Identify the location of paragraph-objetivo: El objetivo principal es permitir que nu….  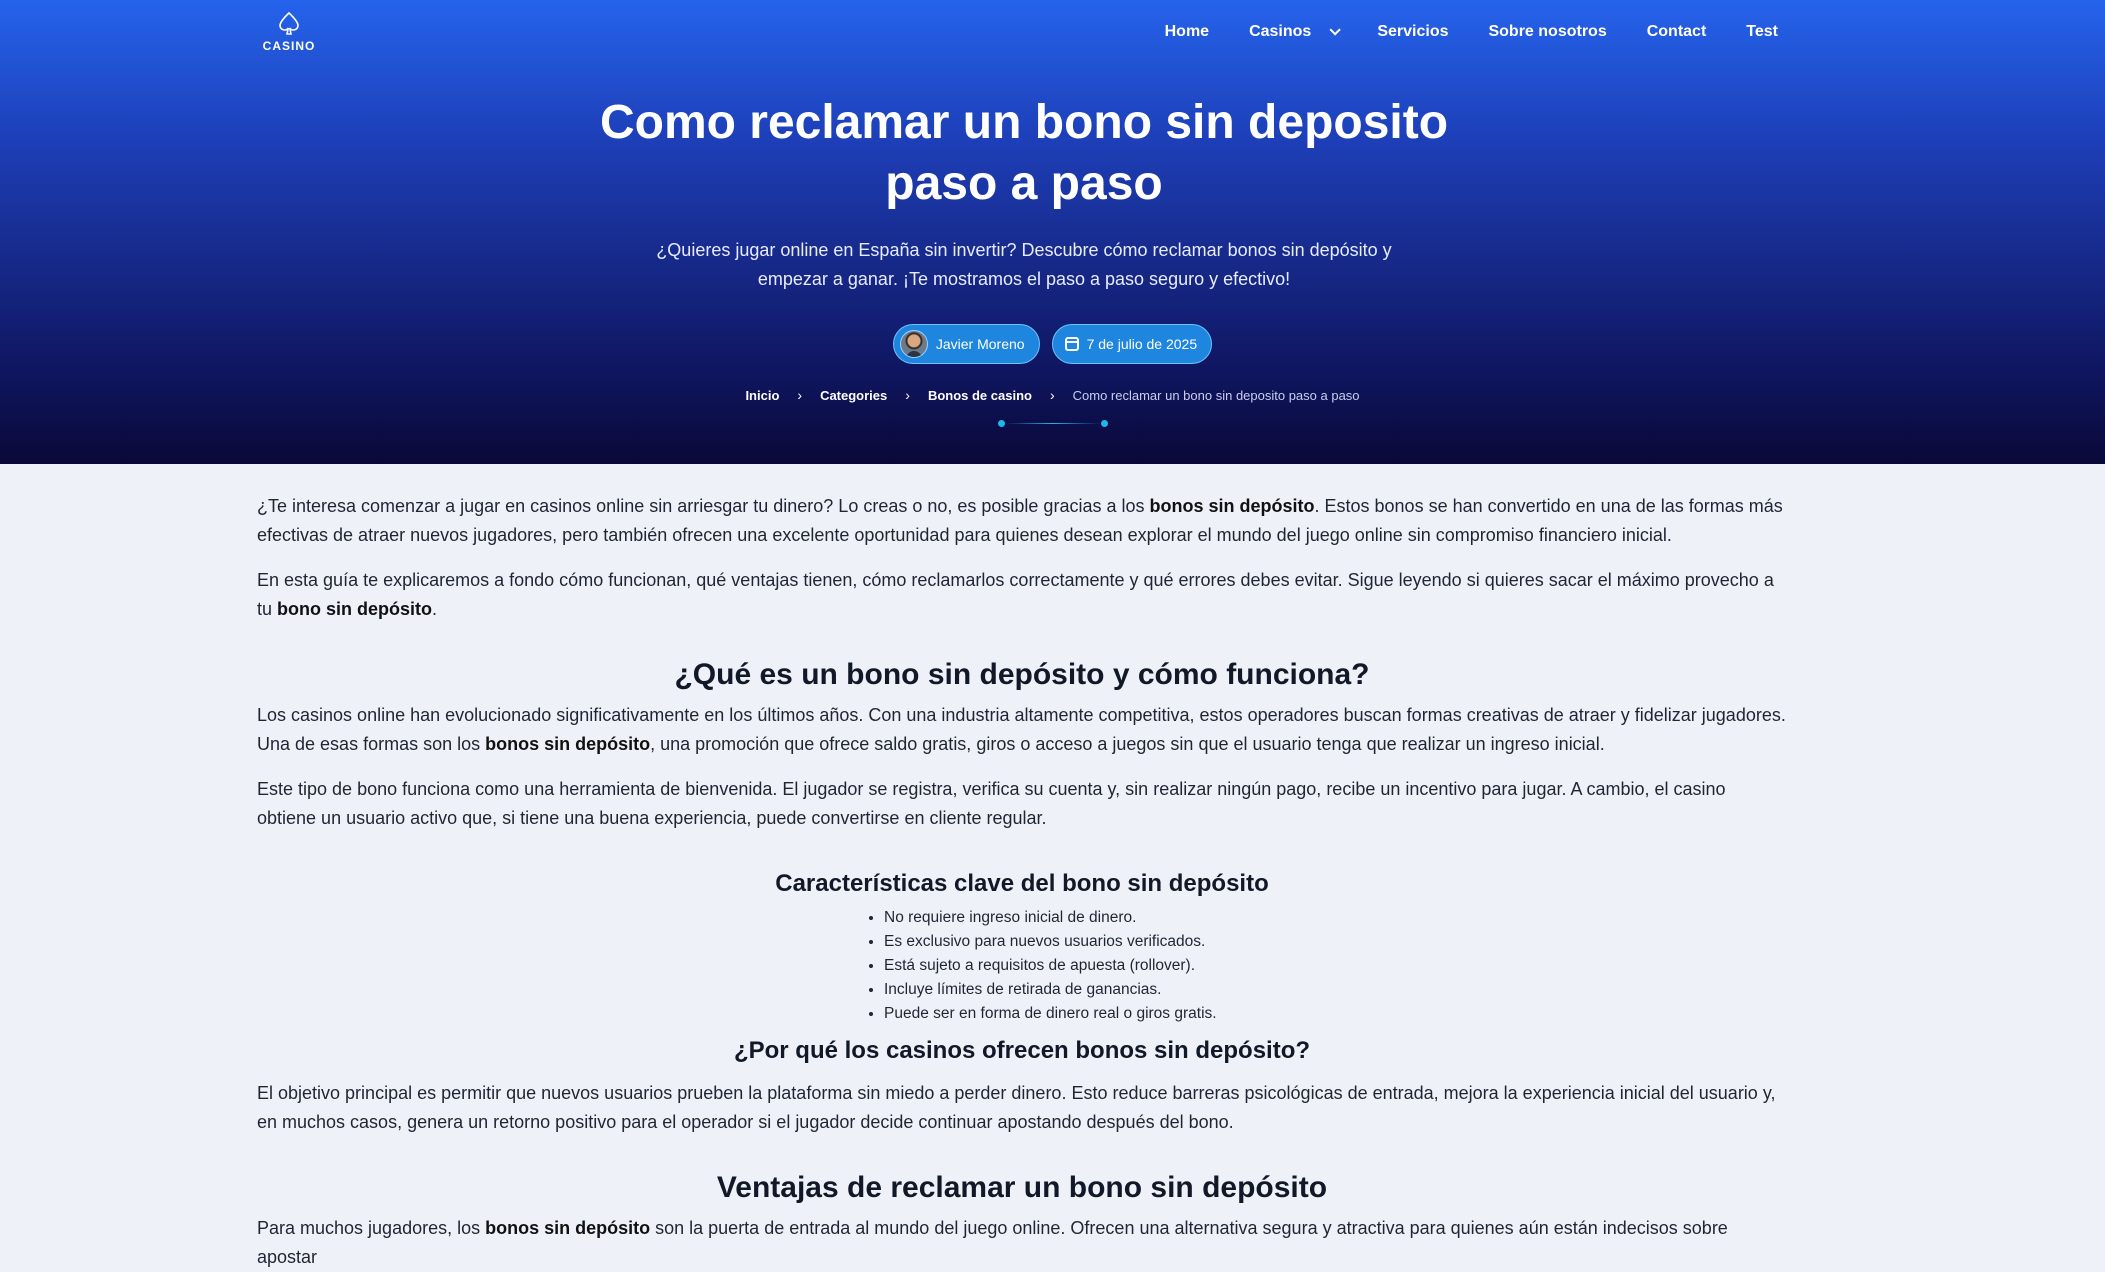
(1016, 1107).